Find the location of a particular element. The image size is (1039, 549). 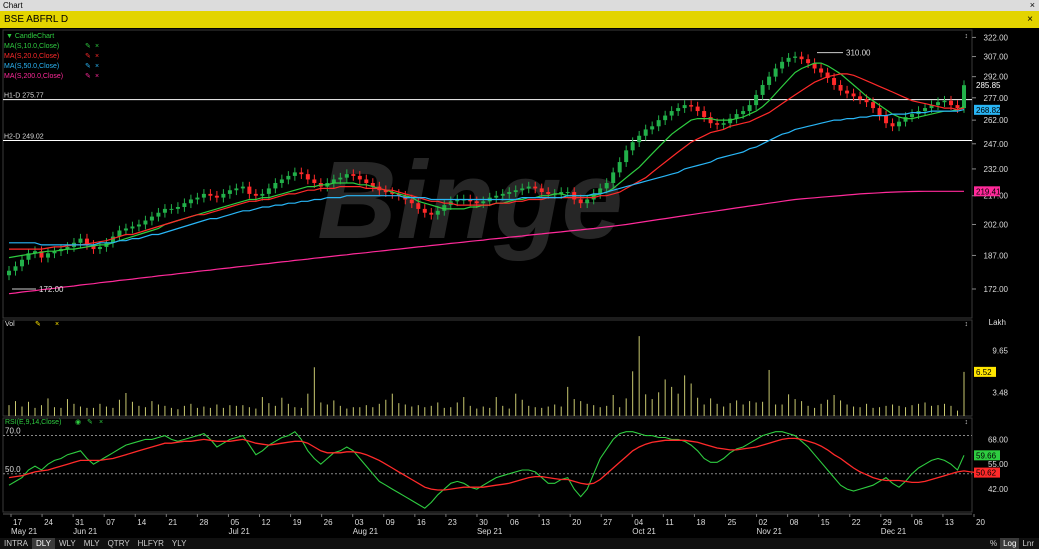

legend-rsi: RSI(E,9,14,Close) is located at coordinates (33, 422).